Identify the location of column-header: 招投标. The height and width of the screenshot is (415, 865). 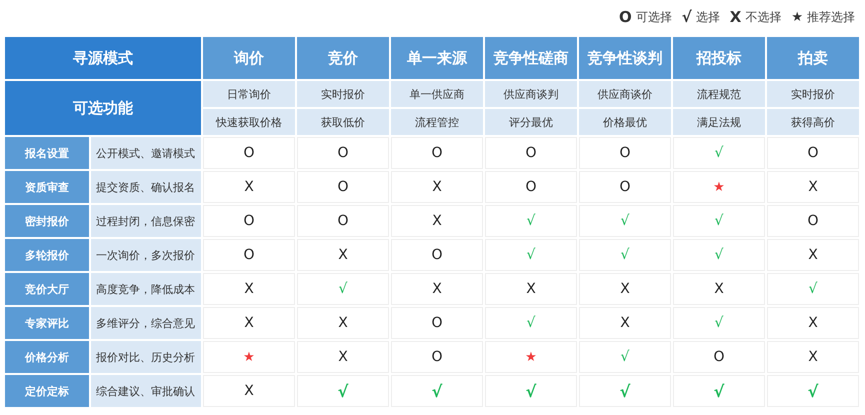
(719, 58).